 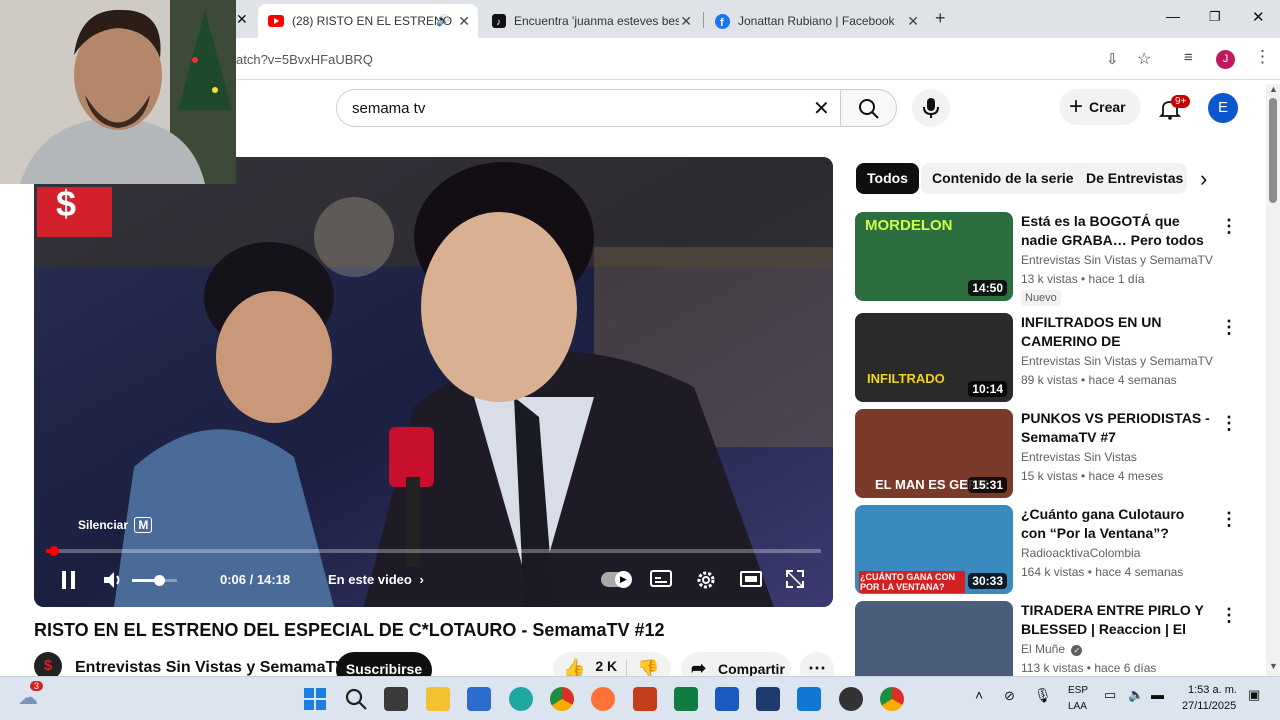 I want to click on create-button: + Crear, so click(x=1100, y=107).